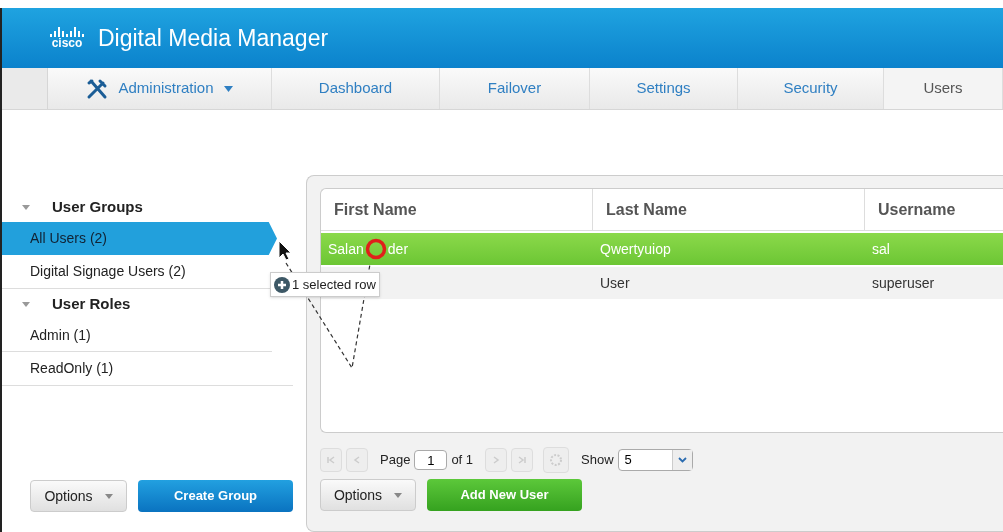  What do you see at coordinates (729, 209) in the screenshot?
I see `column-header: Last Name` at bounding box center [729, 209].